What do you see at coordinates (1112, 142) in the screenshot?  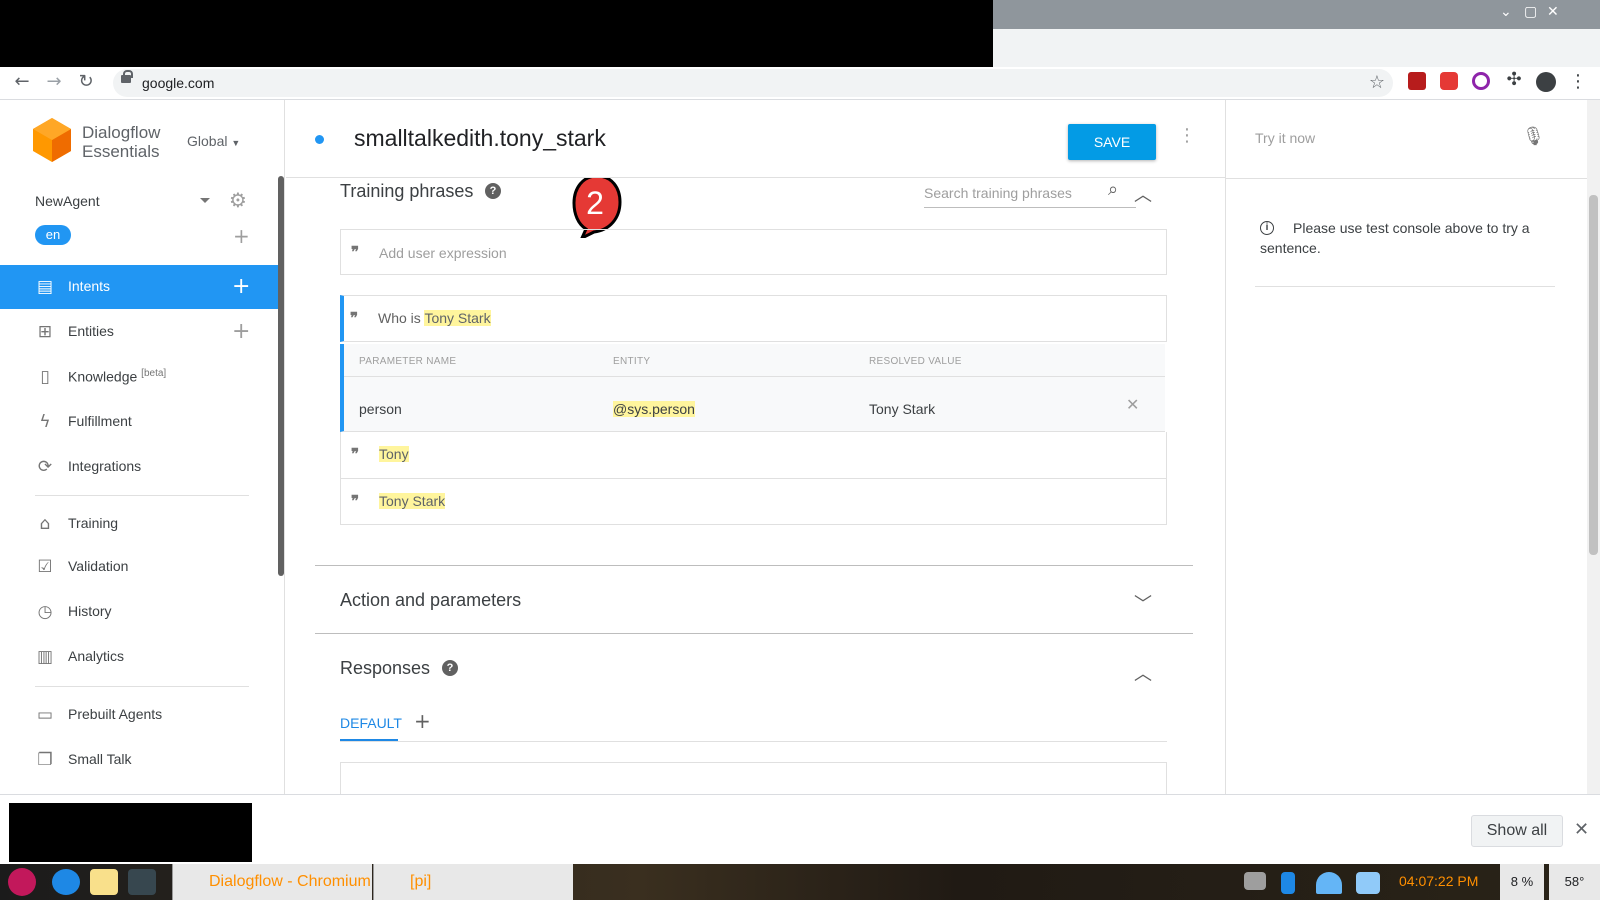 I see `save-button: SAVE` at bounding box center [1112, 142].